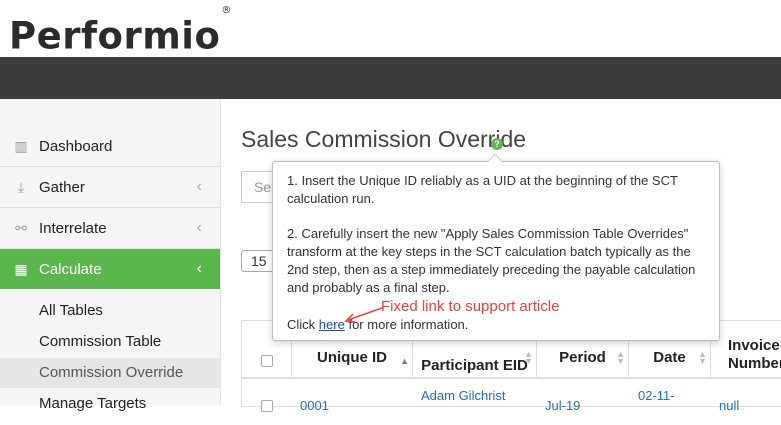  Describe the element at coordinates (62, 187) in the screenshot. I see `sidebar-item-label: Gather` at that location.